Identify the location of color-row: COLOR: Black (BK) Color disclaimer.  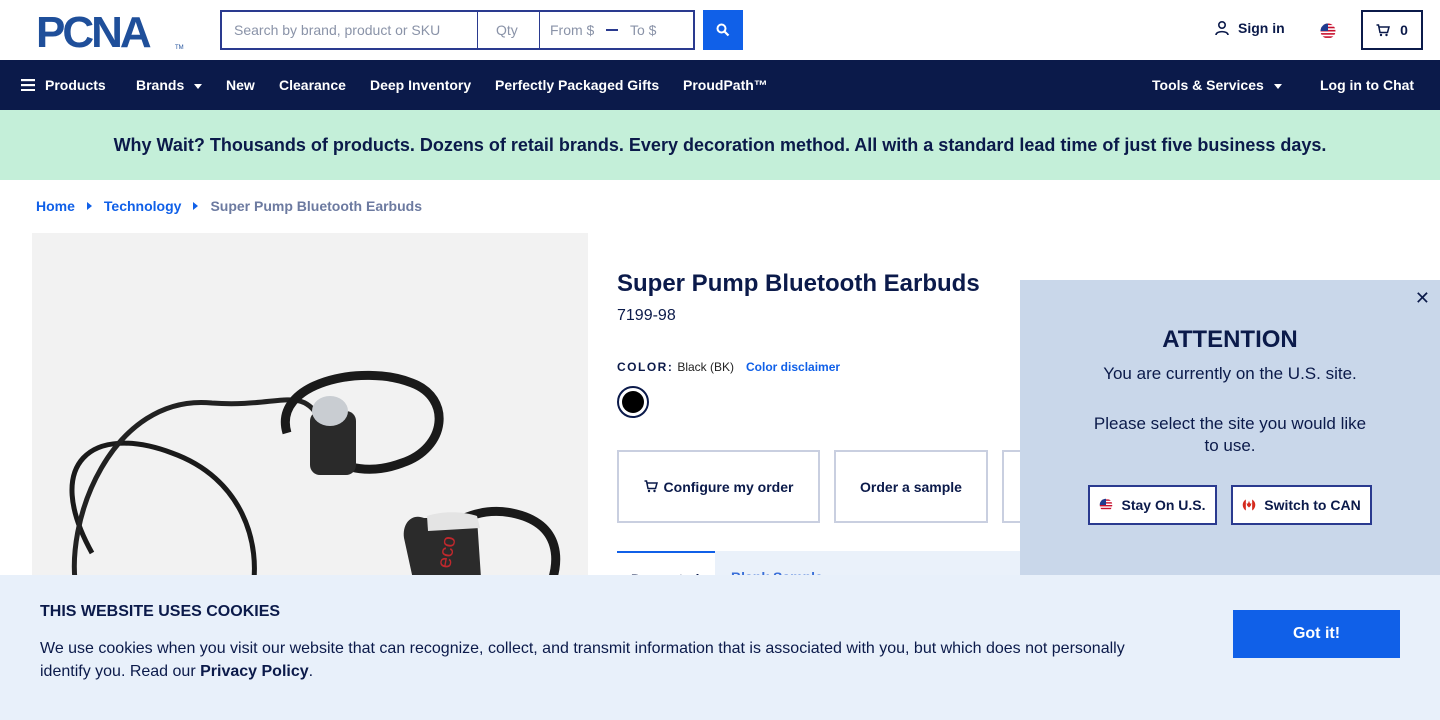
(728, 367).